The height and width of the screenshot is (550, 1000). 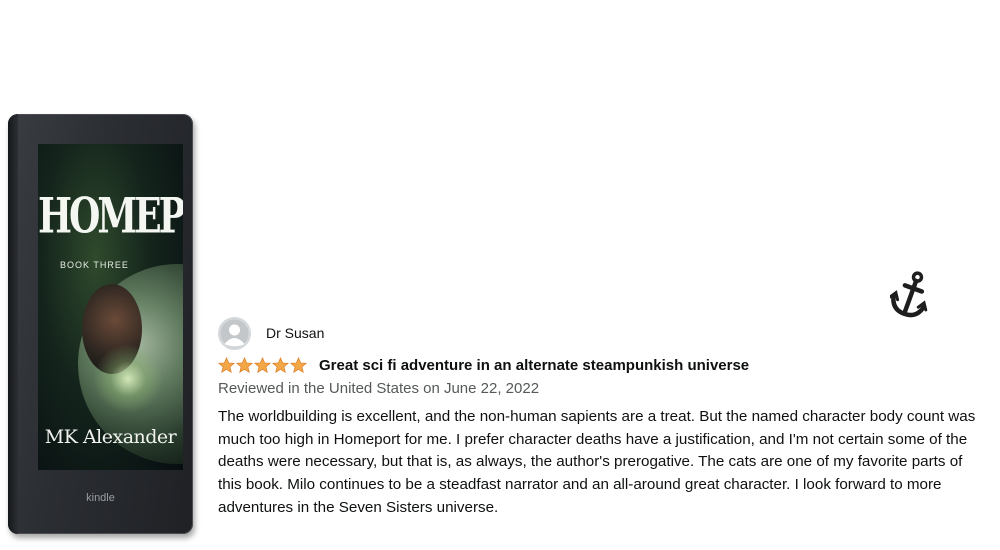 What do you see at coordinates (110, 437) in the screenshot?
I see `cover-author: MK Alexander` at bounding box center [110, 437].